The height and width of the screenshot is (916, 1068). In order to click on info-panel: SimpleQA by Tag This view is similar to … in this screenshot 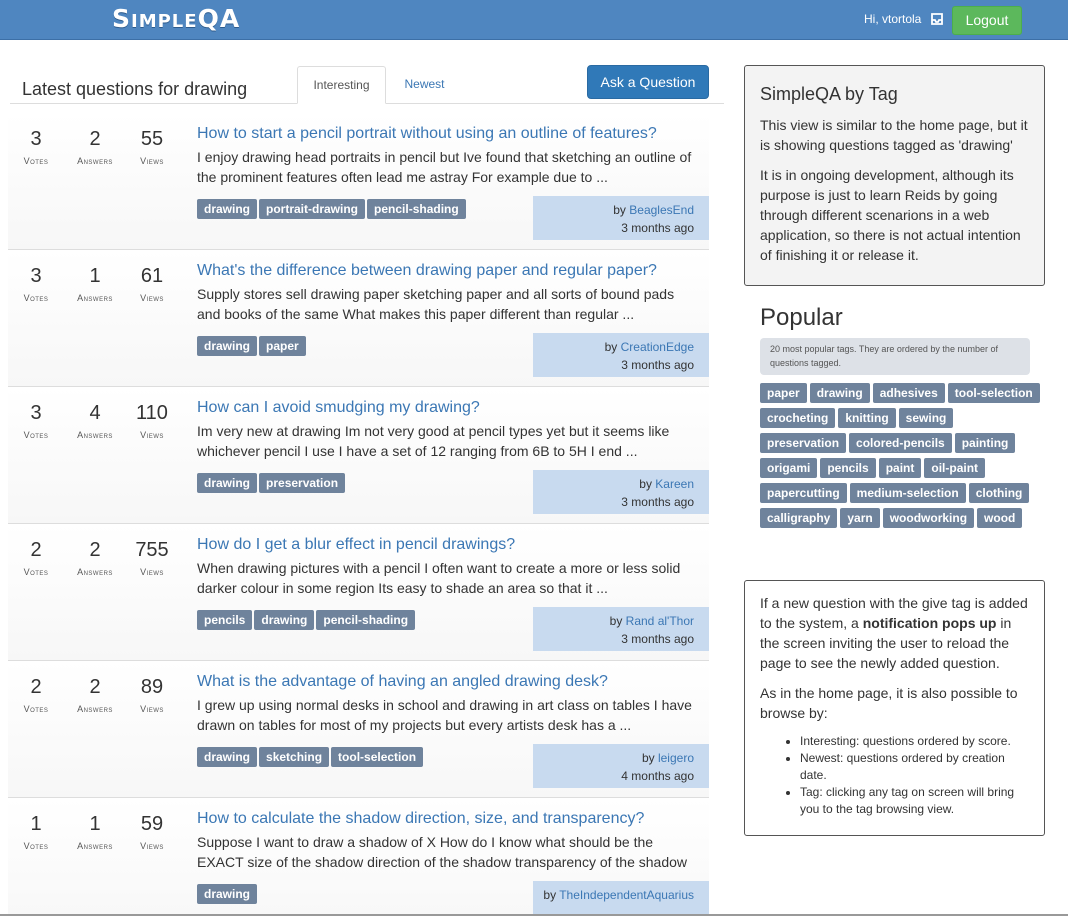, I will do `click(894, 175)`.